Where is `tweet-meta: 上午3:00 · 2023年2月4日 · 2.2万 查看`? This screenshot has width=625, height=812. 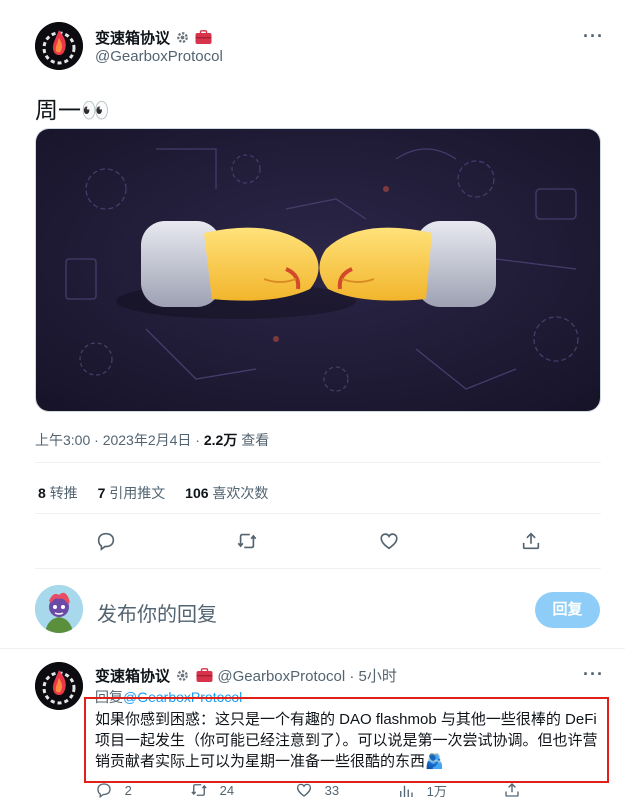
tweet-meta: 上午3:00 · 2023年2月4日 · 2.2万 查看 is located at coordinates (152, 440).